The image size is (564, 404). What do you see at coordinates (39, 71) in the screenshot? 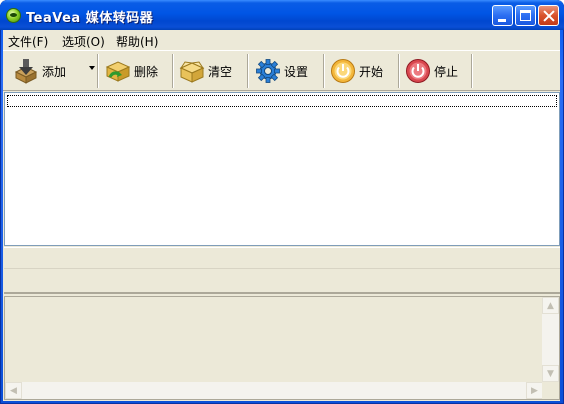
I see `add-button: 添加` at bounding box center [39, 71].